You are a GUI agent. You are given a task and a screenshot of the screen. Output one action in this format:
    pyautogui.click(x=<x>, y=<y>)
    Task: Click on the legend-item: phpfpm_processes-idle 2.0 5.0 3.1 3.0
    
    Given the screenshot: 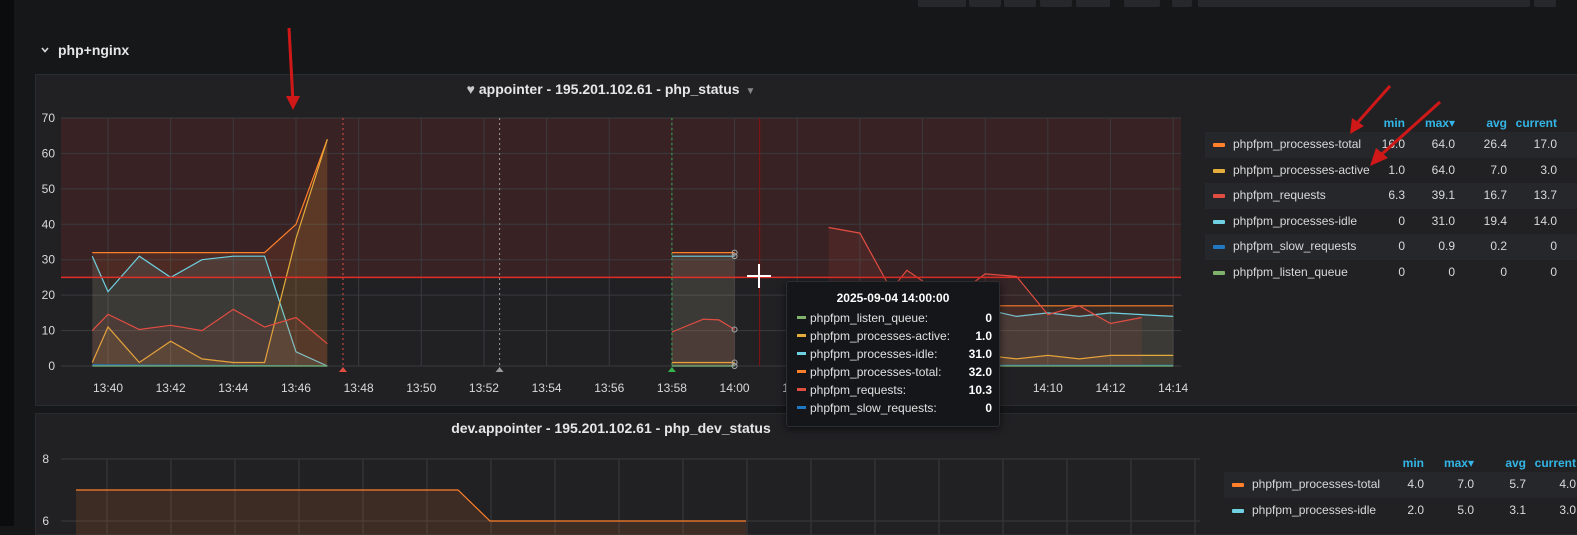 What is the action you would take?
    pyautogui.click(x=1400, y=511)
    